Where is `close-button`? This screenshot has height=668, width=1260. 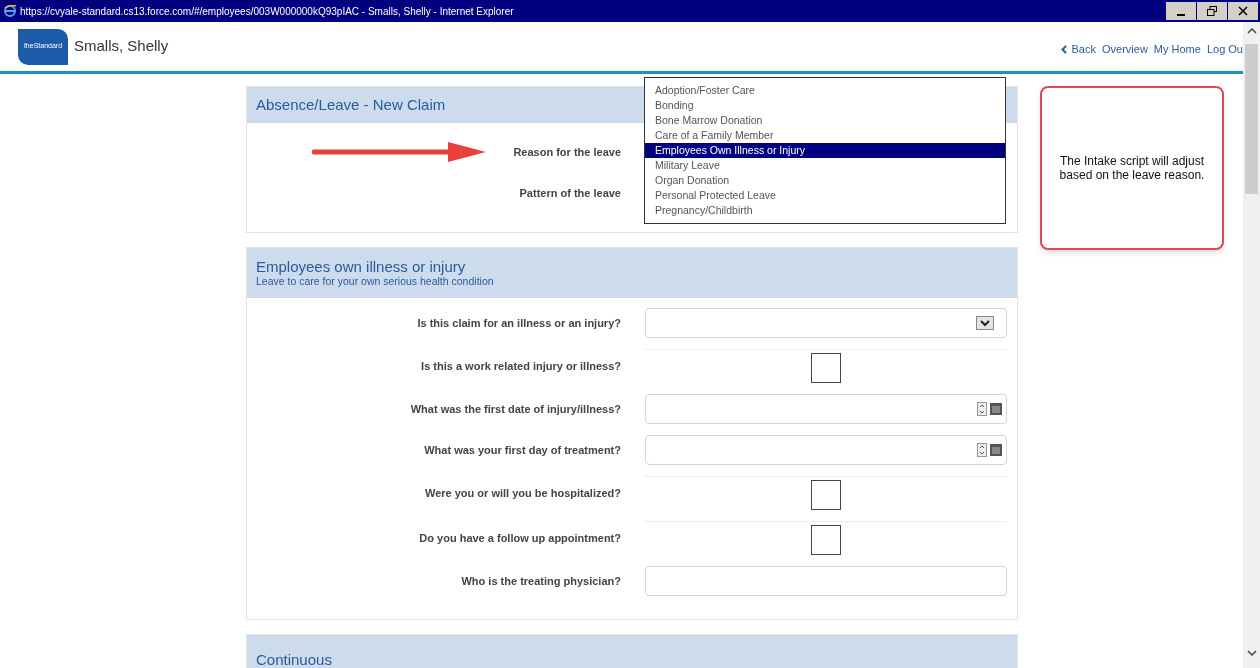 close-button is located at coordinates (1243, 11).